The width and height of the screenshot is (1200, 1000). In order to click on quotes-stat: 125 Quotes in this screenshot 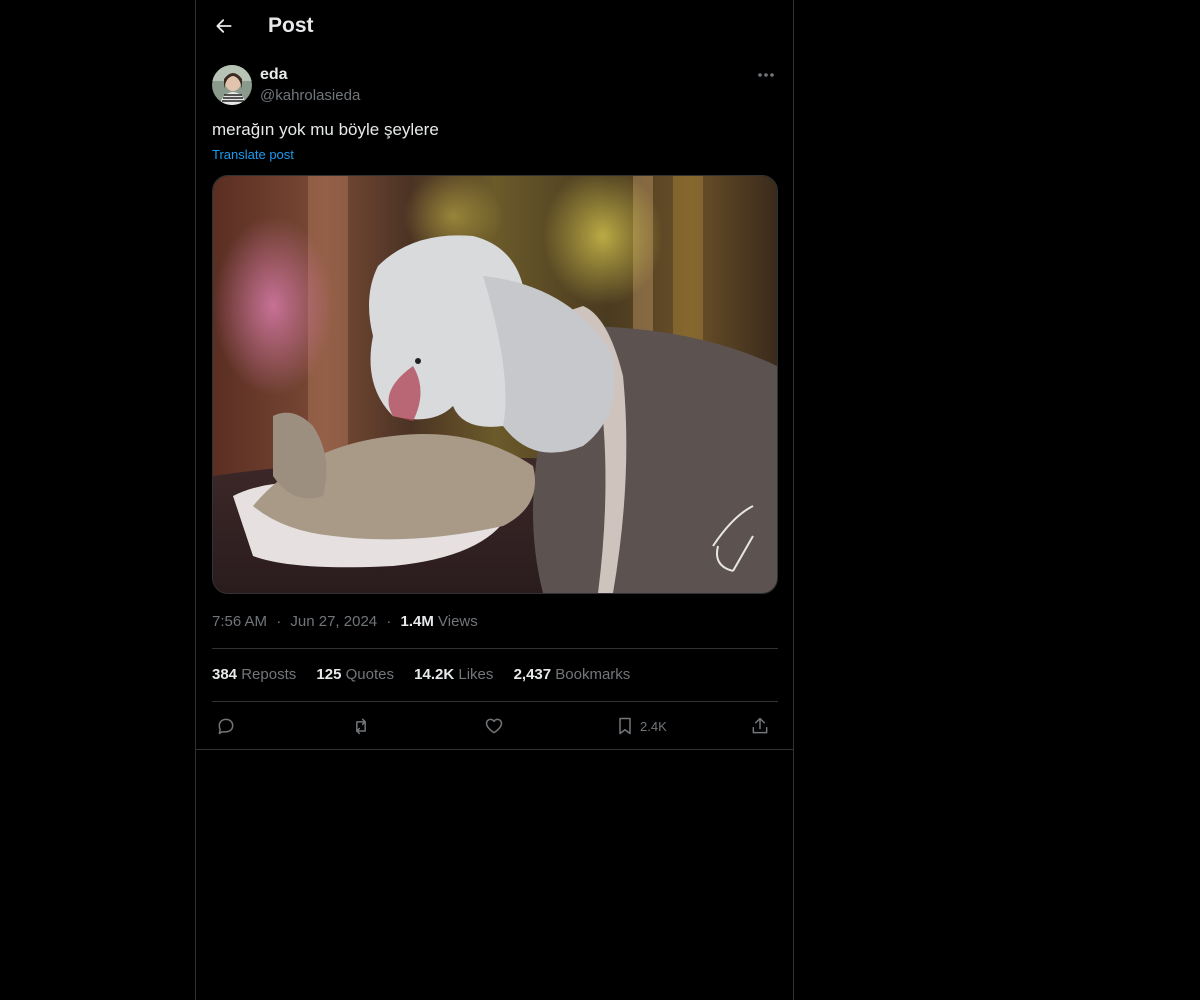, I will do `click(355, 674)`.